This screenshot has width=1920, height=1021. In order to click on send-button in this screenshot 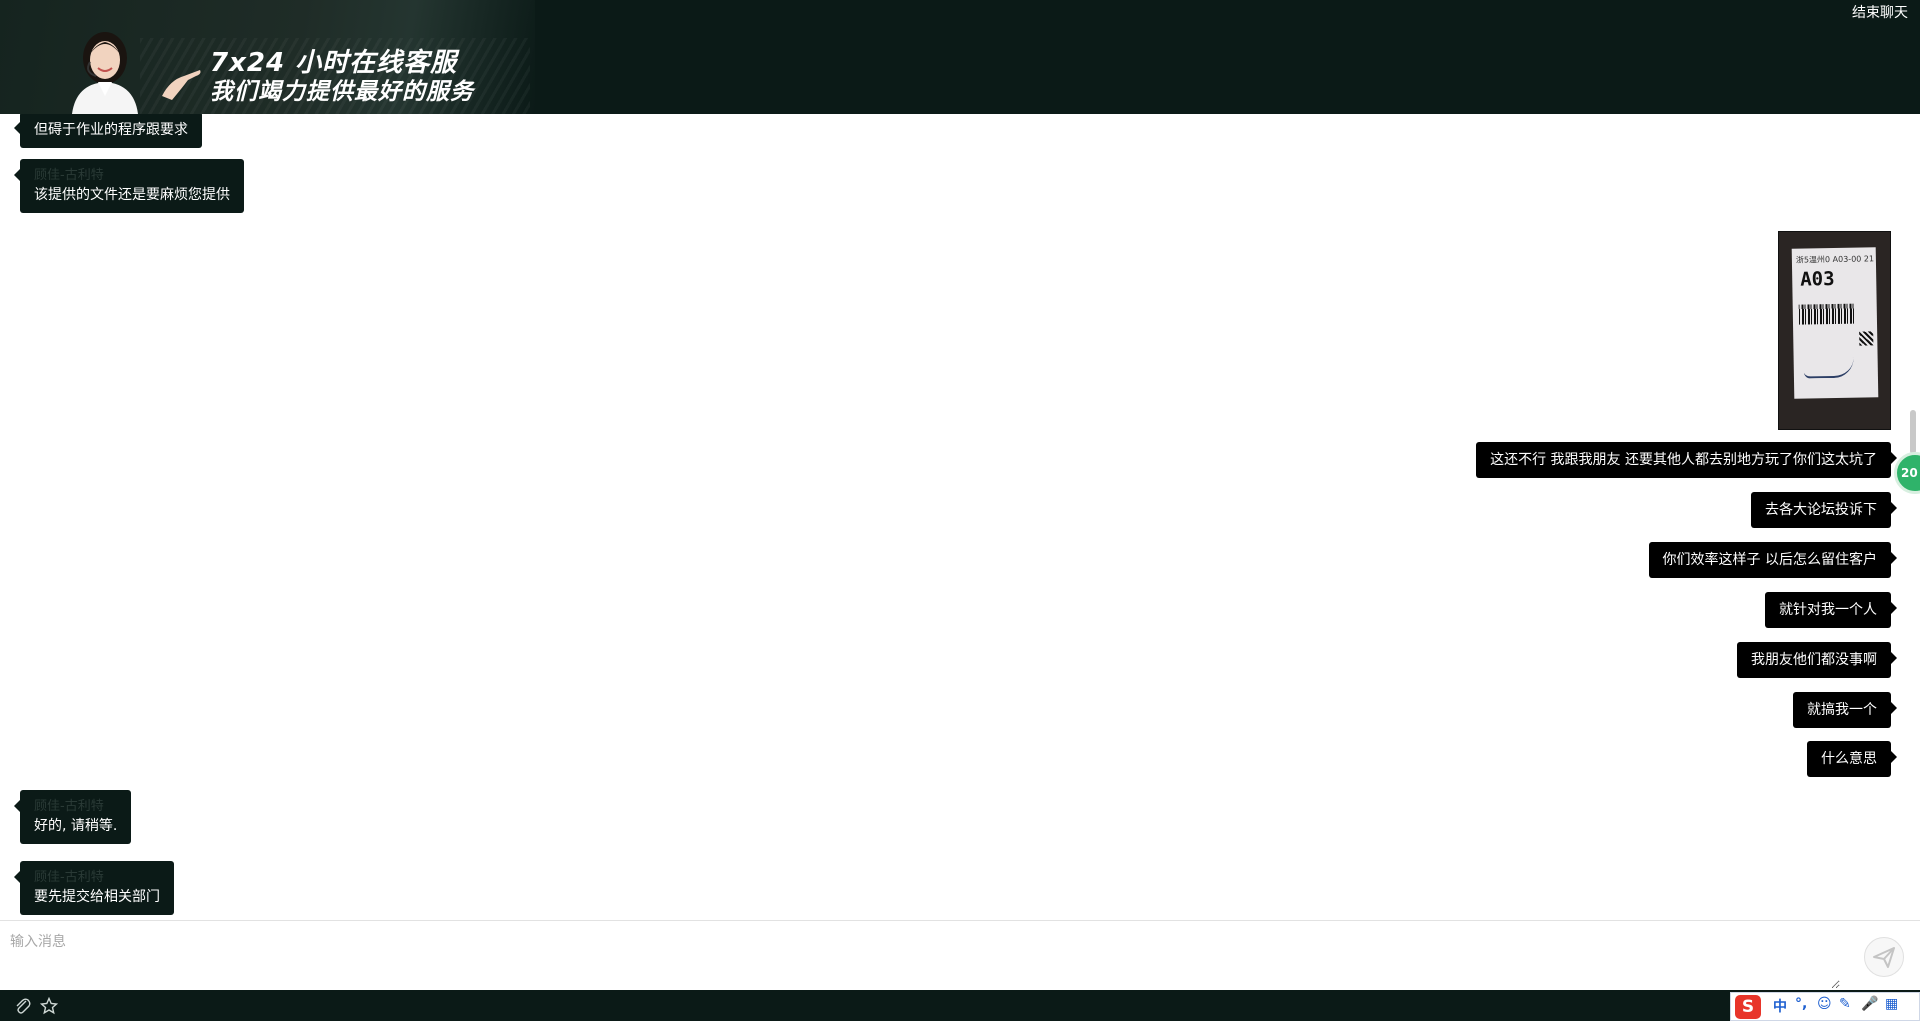, I will do `click(1884, 957)`.